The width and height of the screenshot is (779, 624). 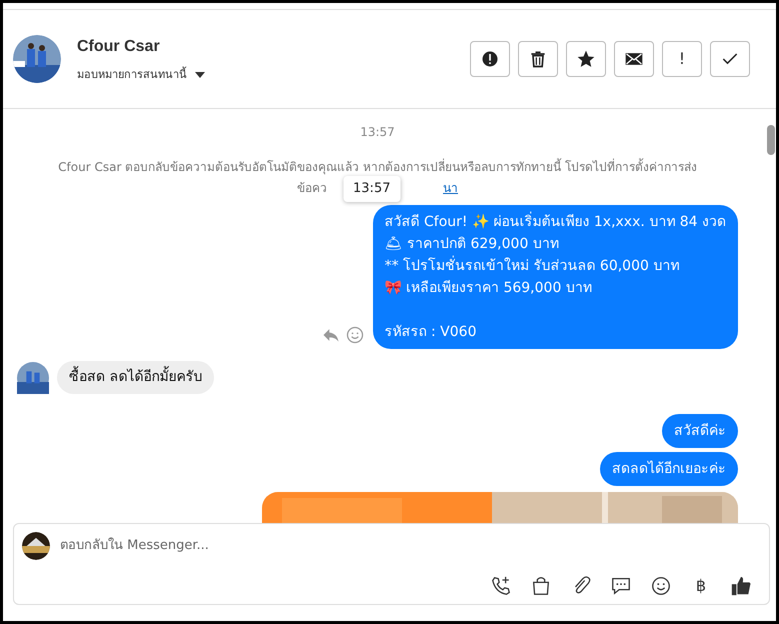 I want to click on assign-label: มอบหมายการสนทนานี้, so click(x=132, y=75).